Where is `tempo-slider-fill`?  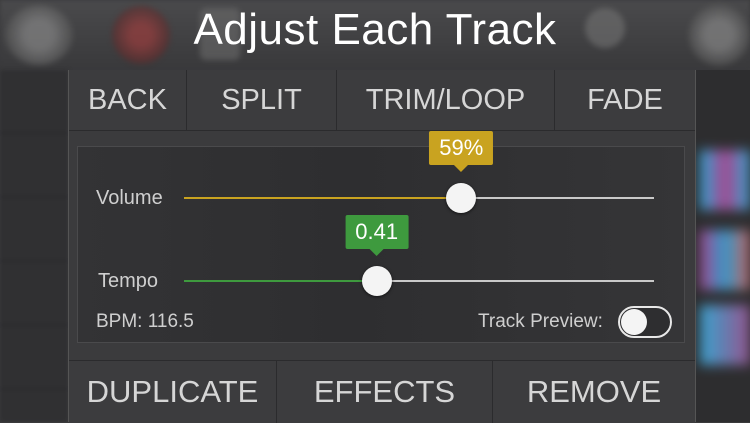 tempo-slider-fill is located at coordinates (280, 281).